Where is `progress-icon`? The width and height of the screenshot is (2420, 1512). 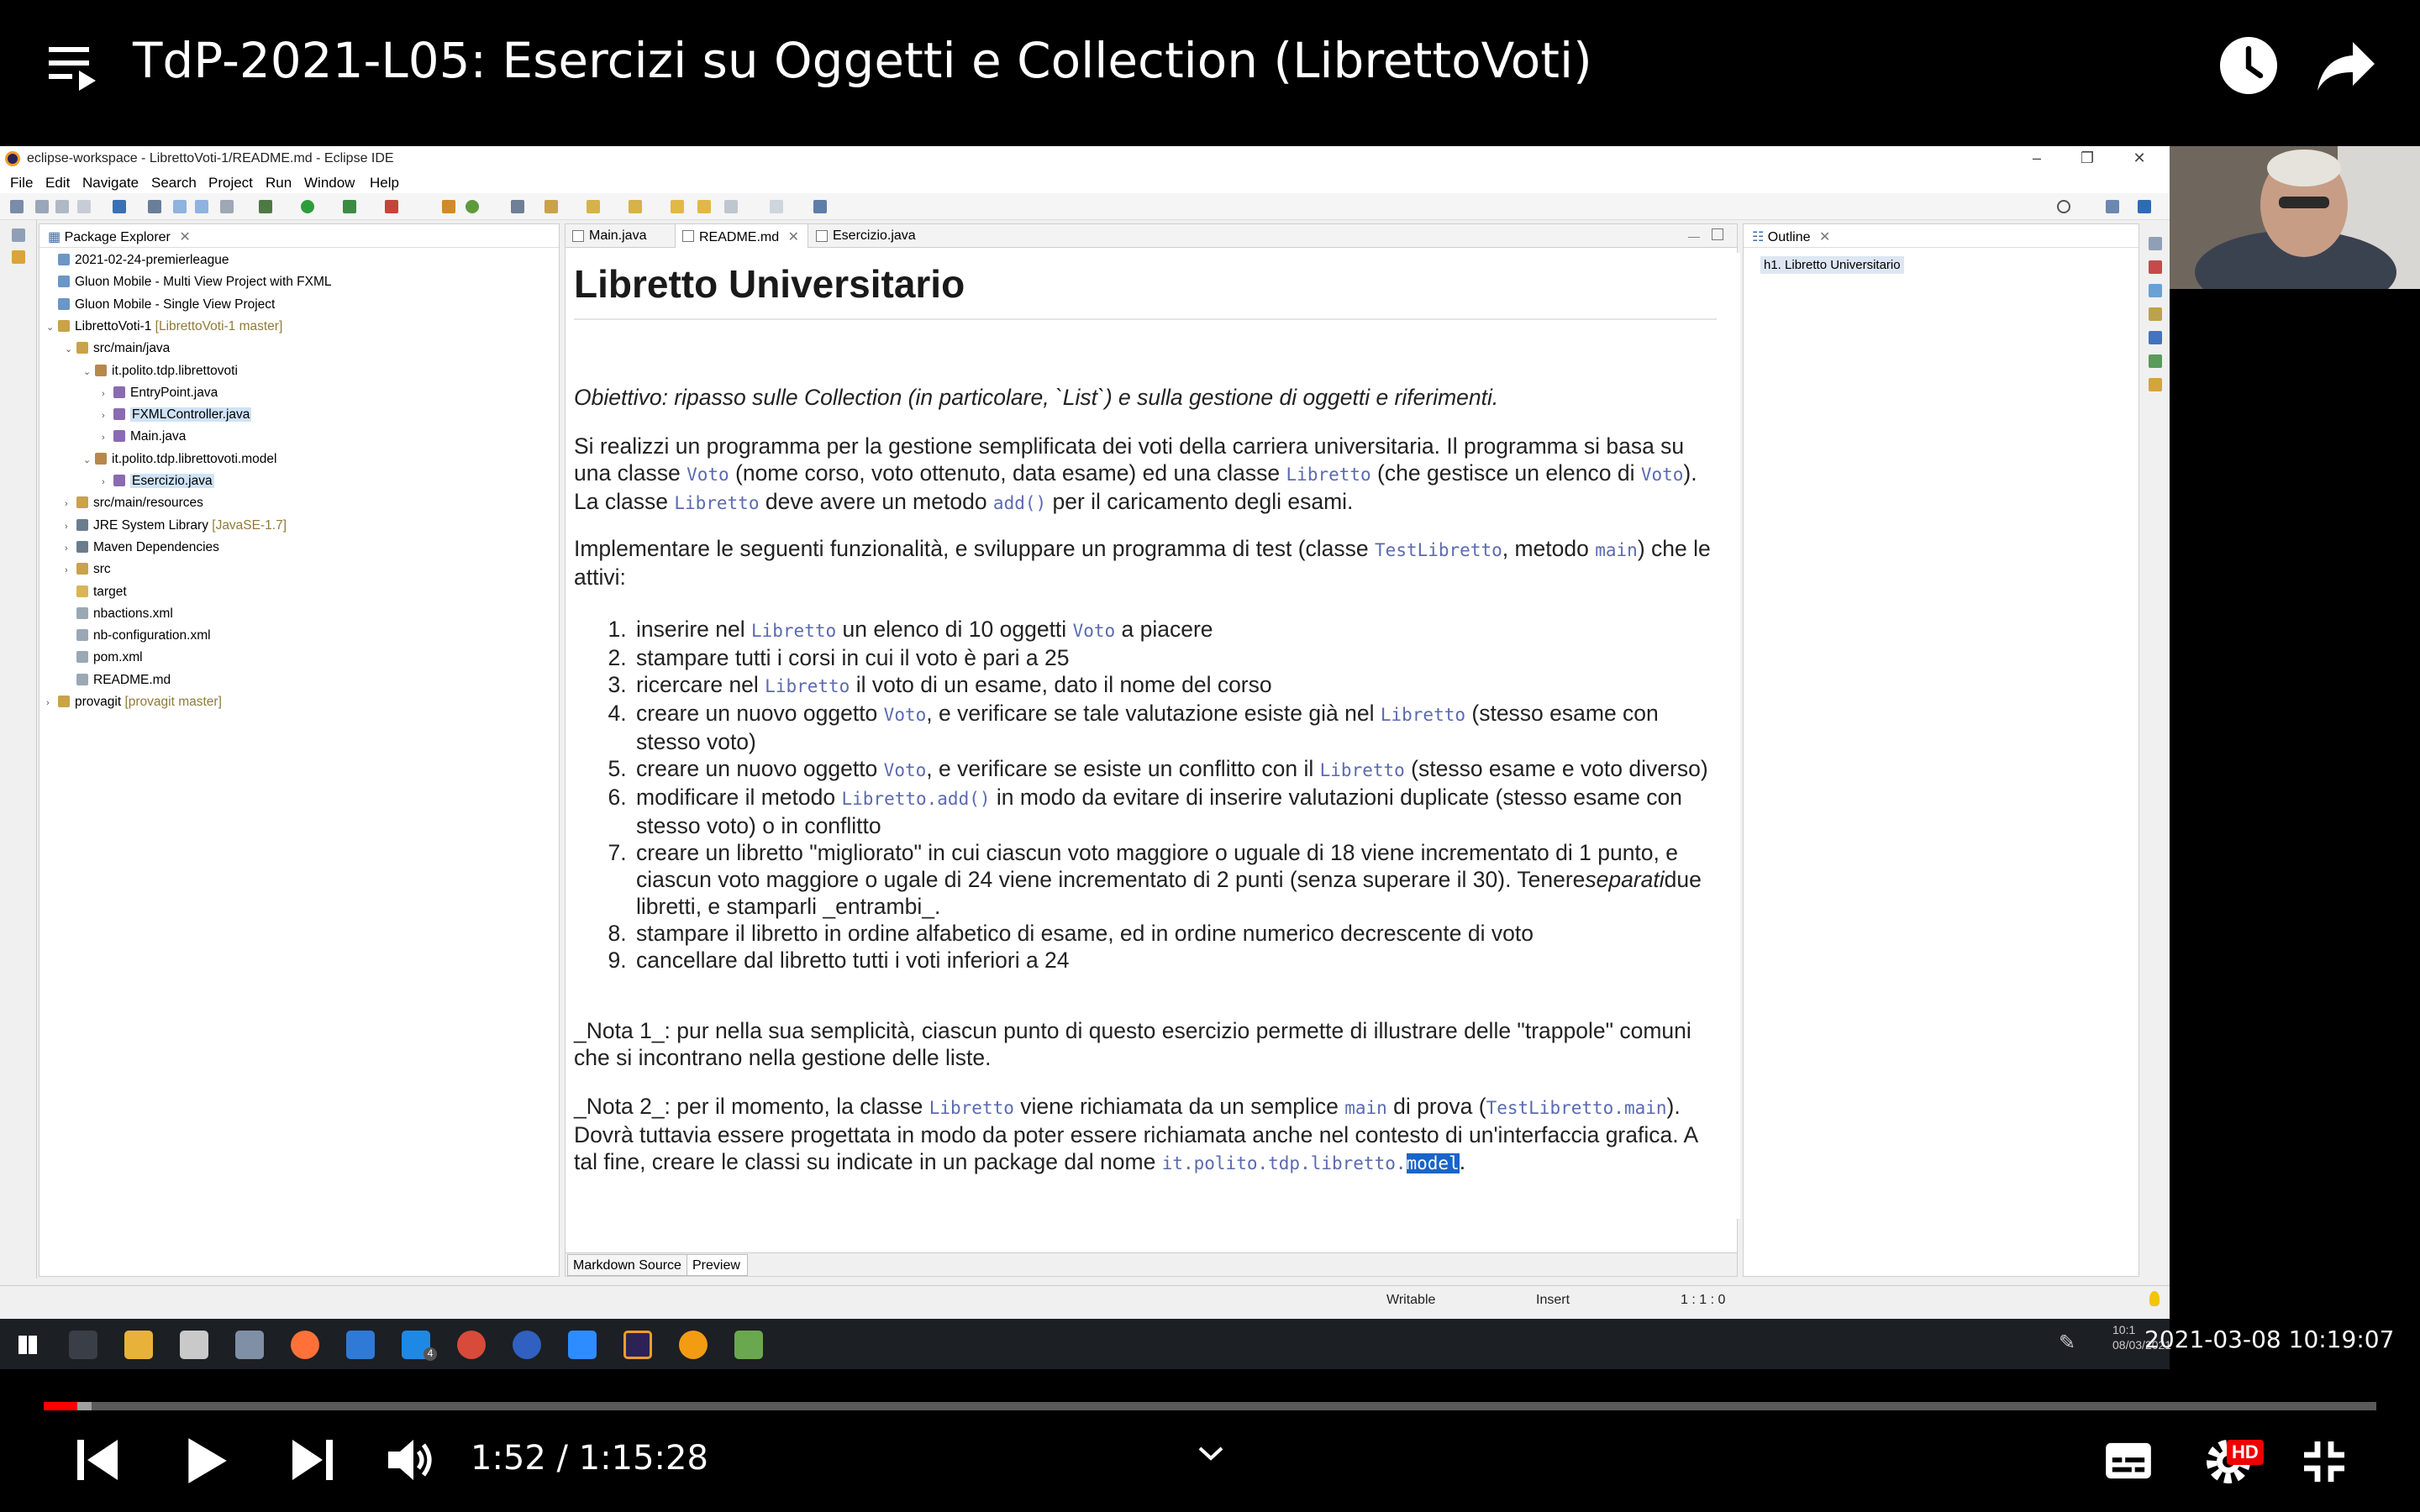
progress-icon is located at coordinates (2155, 361).